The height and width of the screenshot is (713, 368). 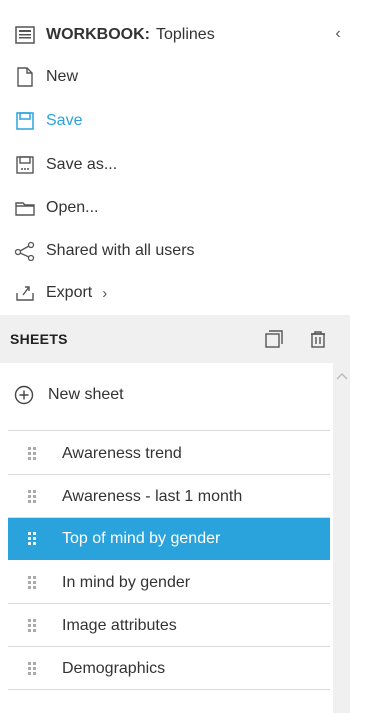 I want to click on share-icon, so click(x=25, y=251).